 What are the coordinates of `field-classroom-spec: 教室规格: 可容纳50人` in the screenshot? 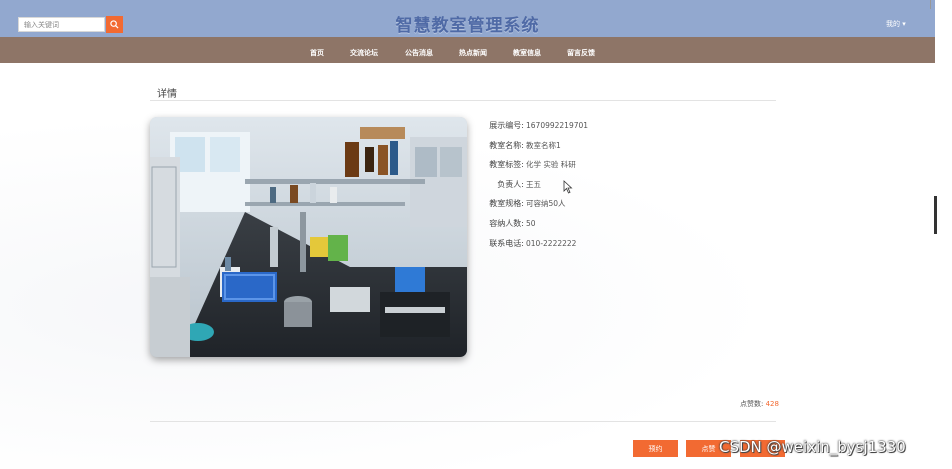 It's located at (523, 203).